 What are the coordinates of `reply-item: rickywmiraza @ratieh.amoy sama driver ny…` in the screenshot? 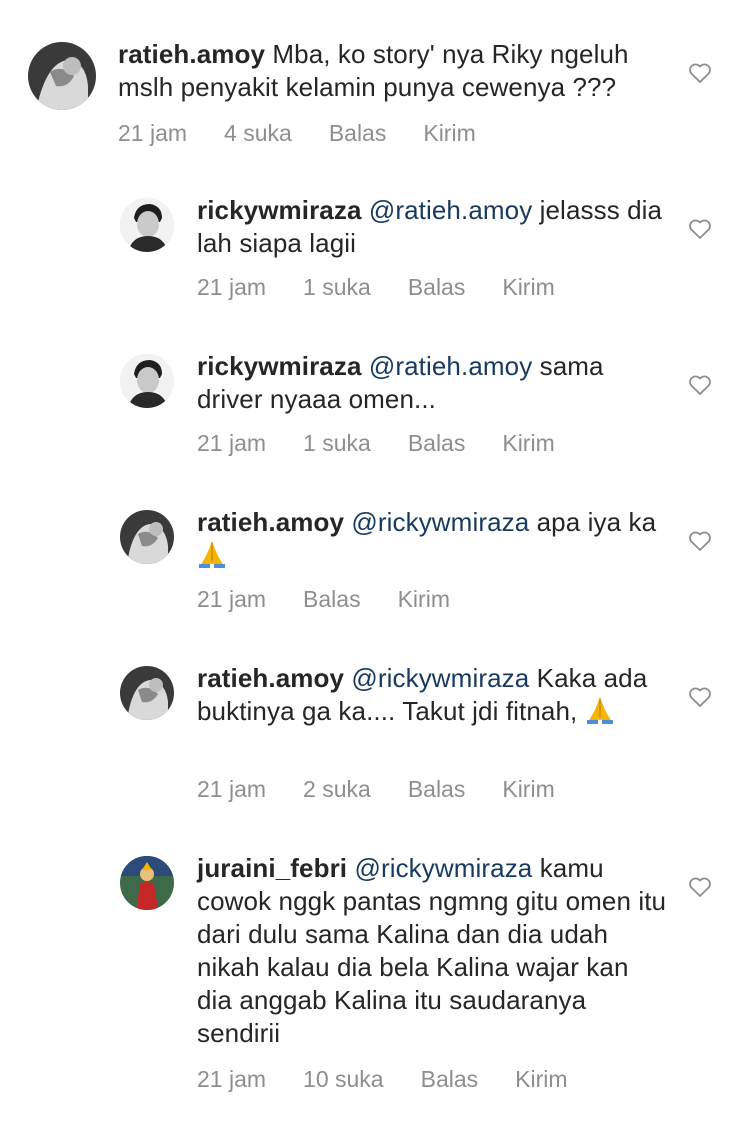 It's located at (375, 407).